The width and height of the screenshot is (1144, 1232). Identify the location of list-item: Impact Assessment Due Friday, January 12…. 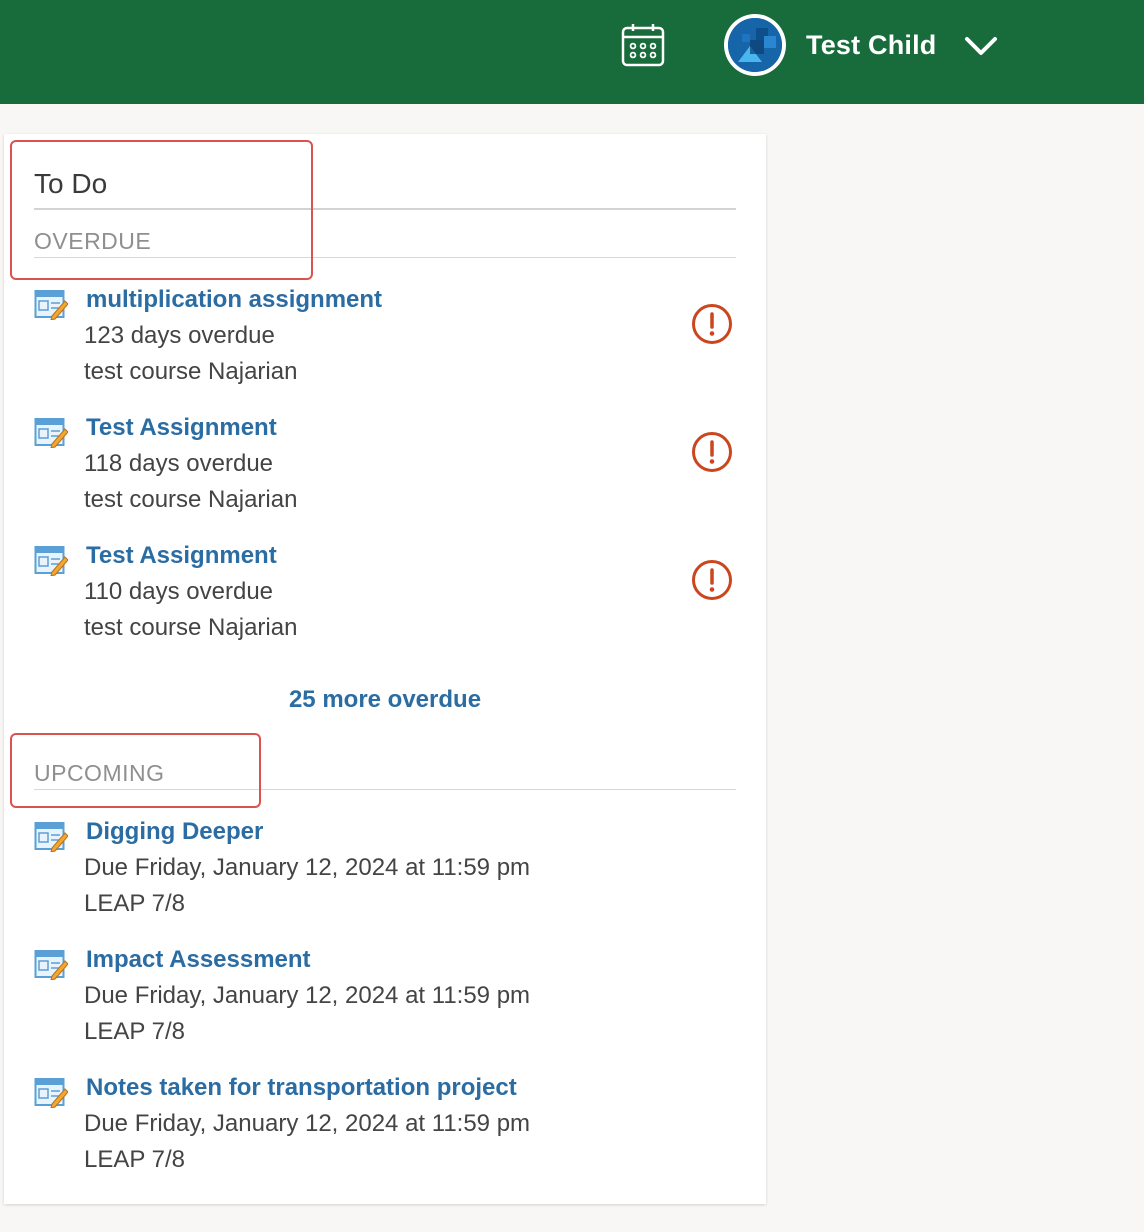
(385, 998).